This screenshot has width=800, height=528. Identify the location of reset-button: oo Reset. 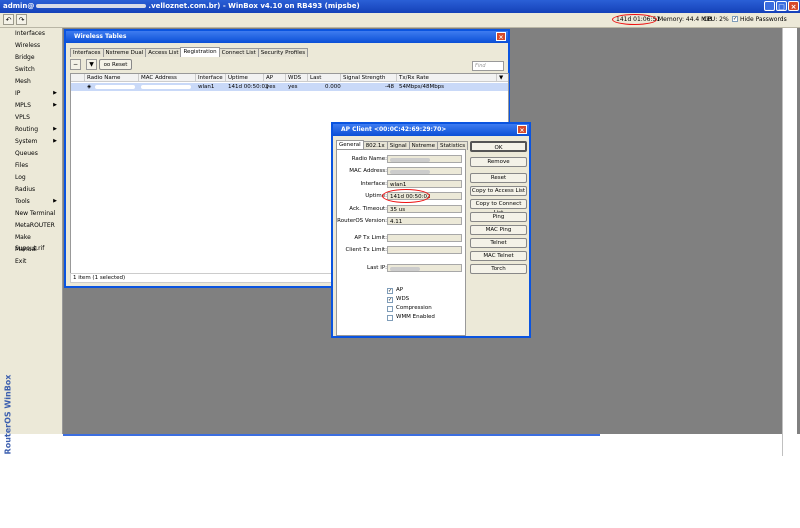
(115, 64).